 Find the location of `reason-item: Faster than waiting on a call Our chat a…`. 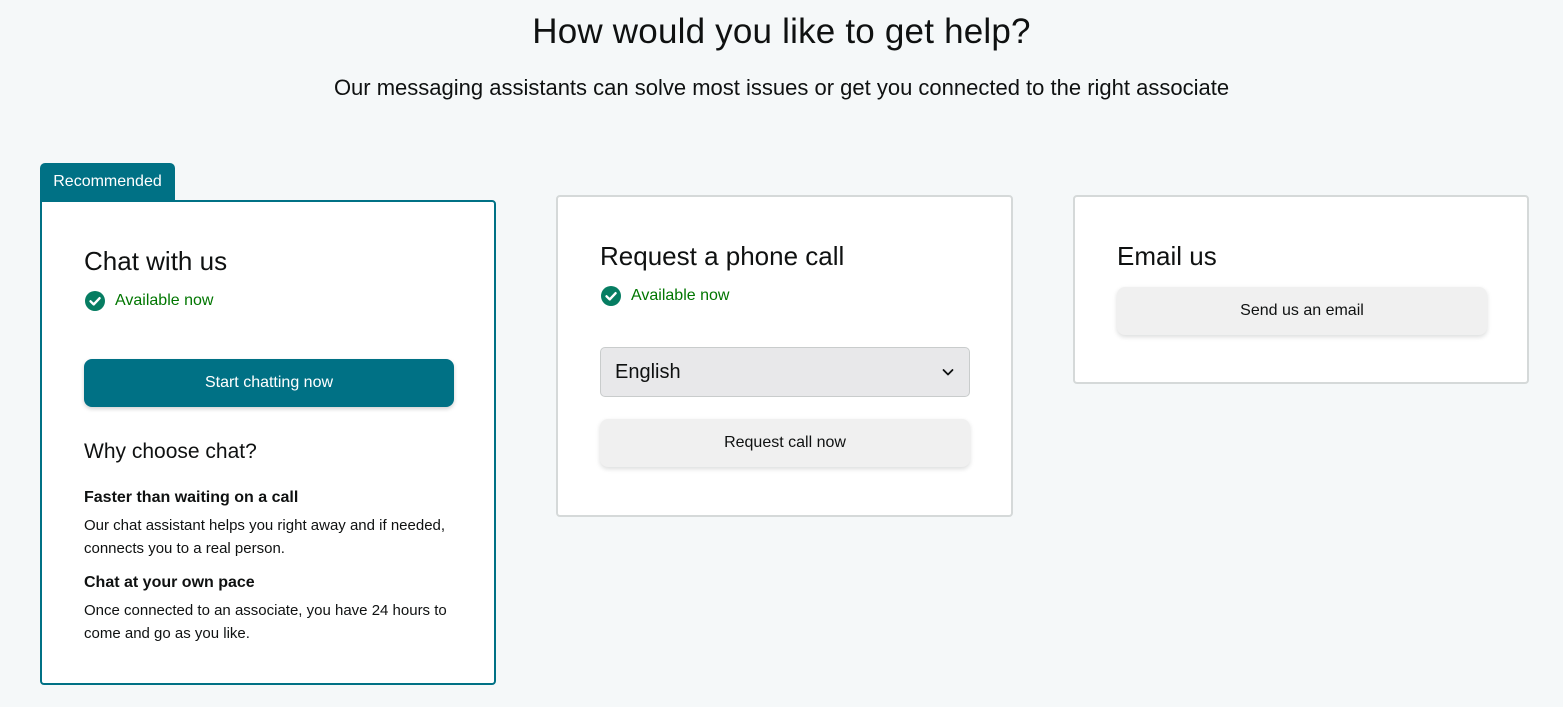

reason-item: Faster than waiting on a call Our chat a… is located at coordinates (274, 524).